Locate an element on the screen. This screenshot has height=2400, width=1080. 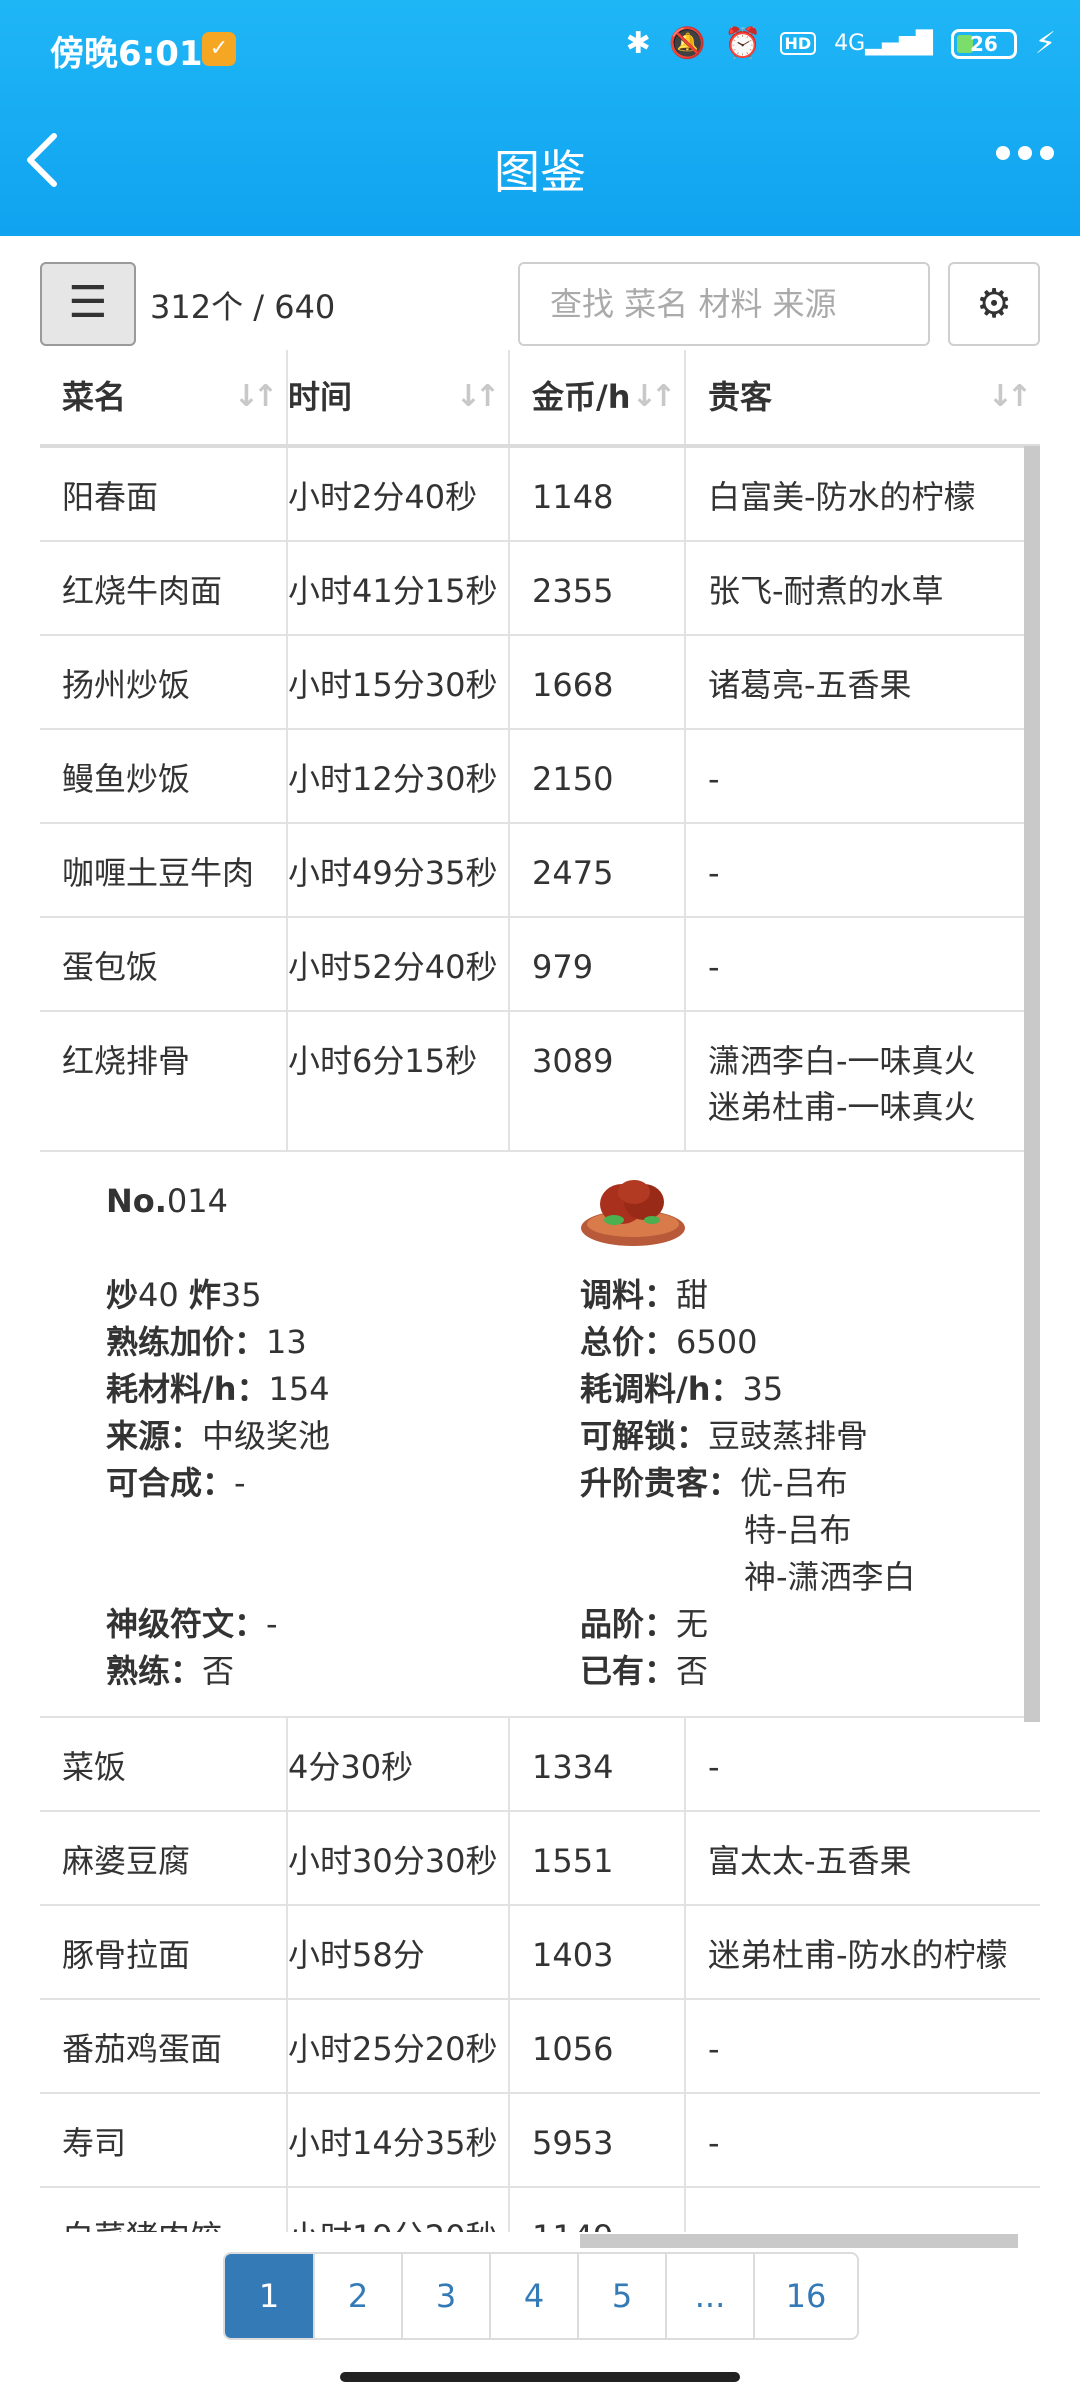
cell-gold: 2475 is located at coordinates (596, 870).